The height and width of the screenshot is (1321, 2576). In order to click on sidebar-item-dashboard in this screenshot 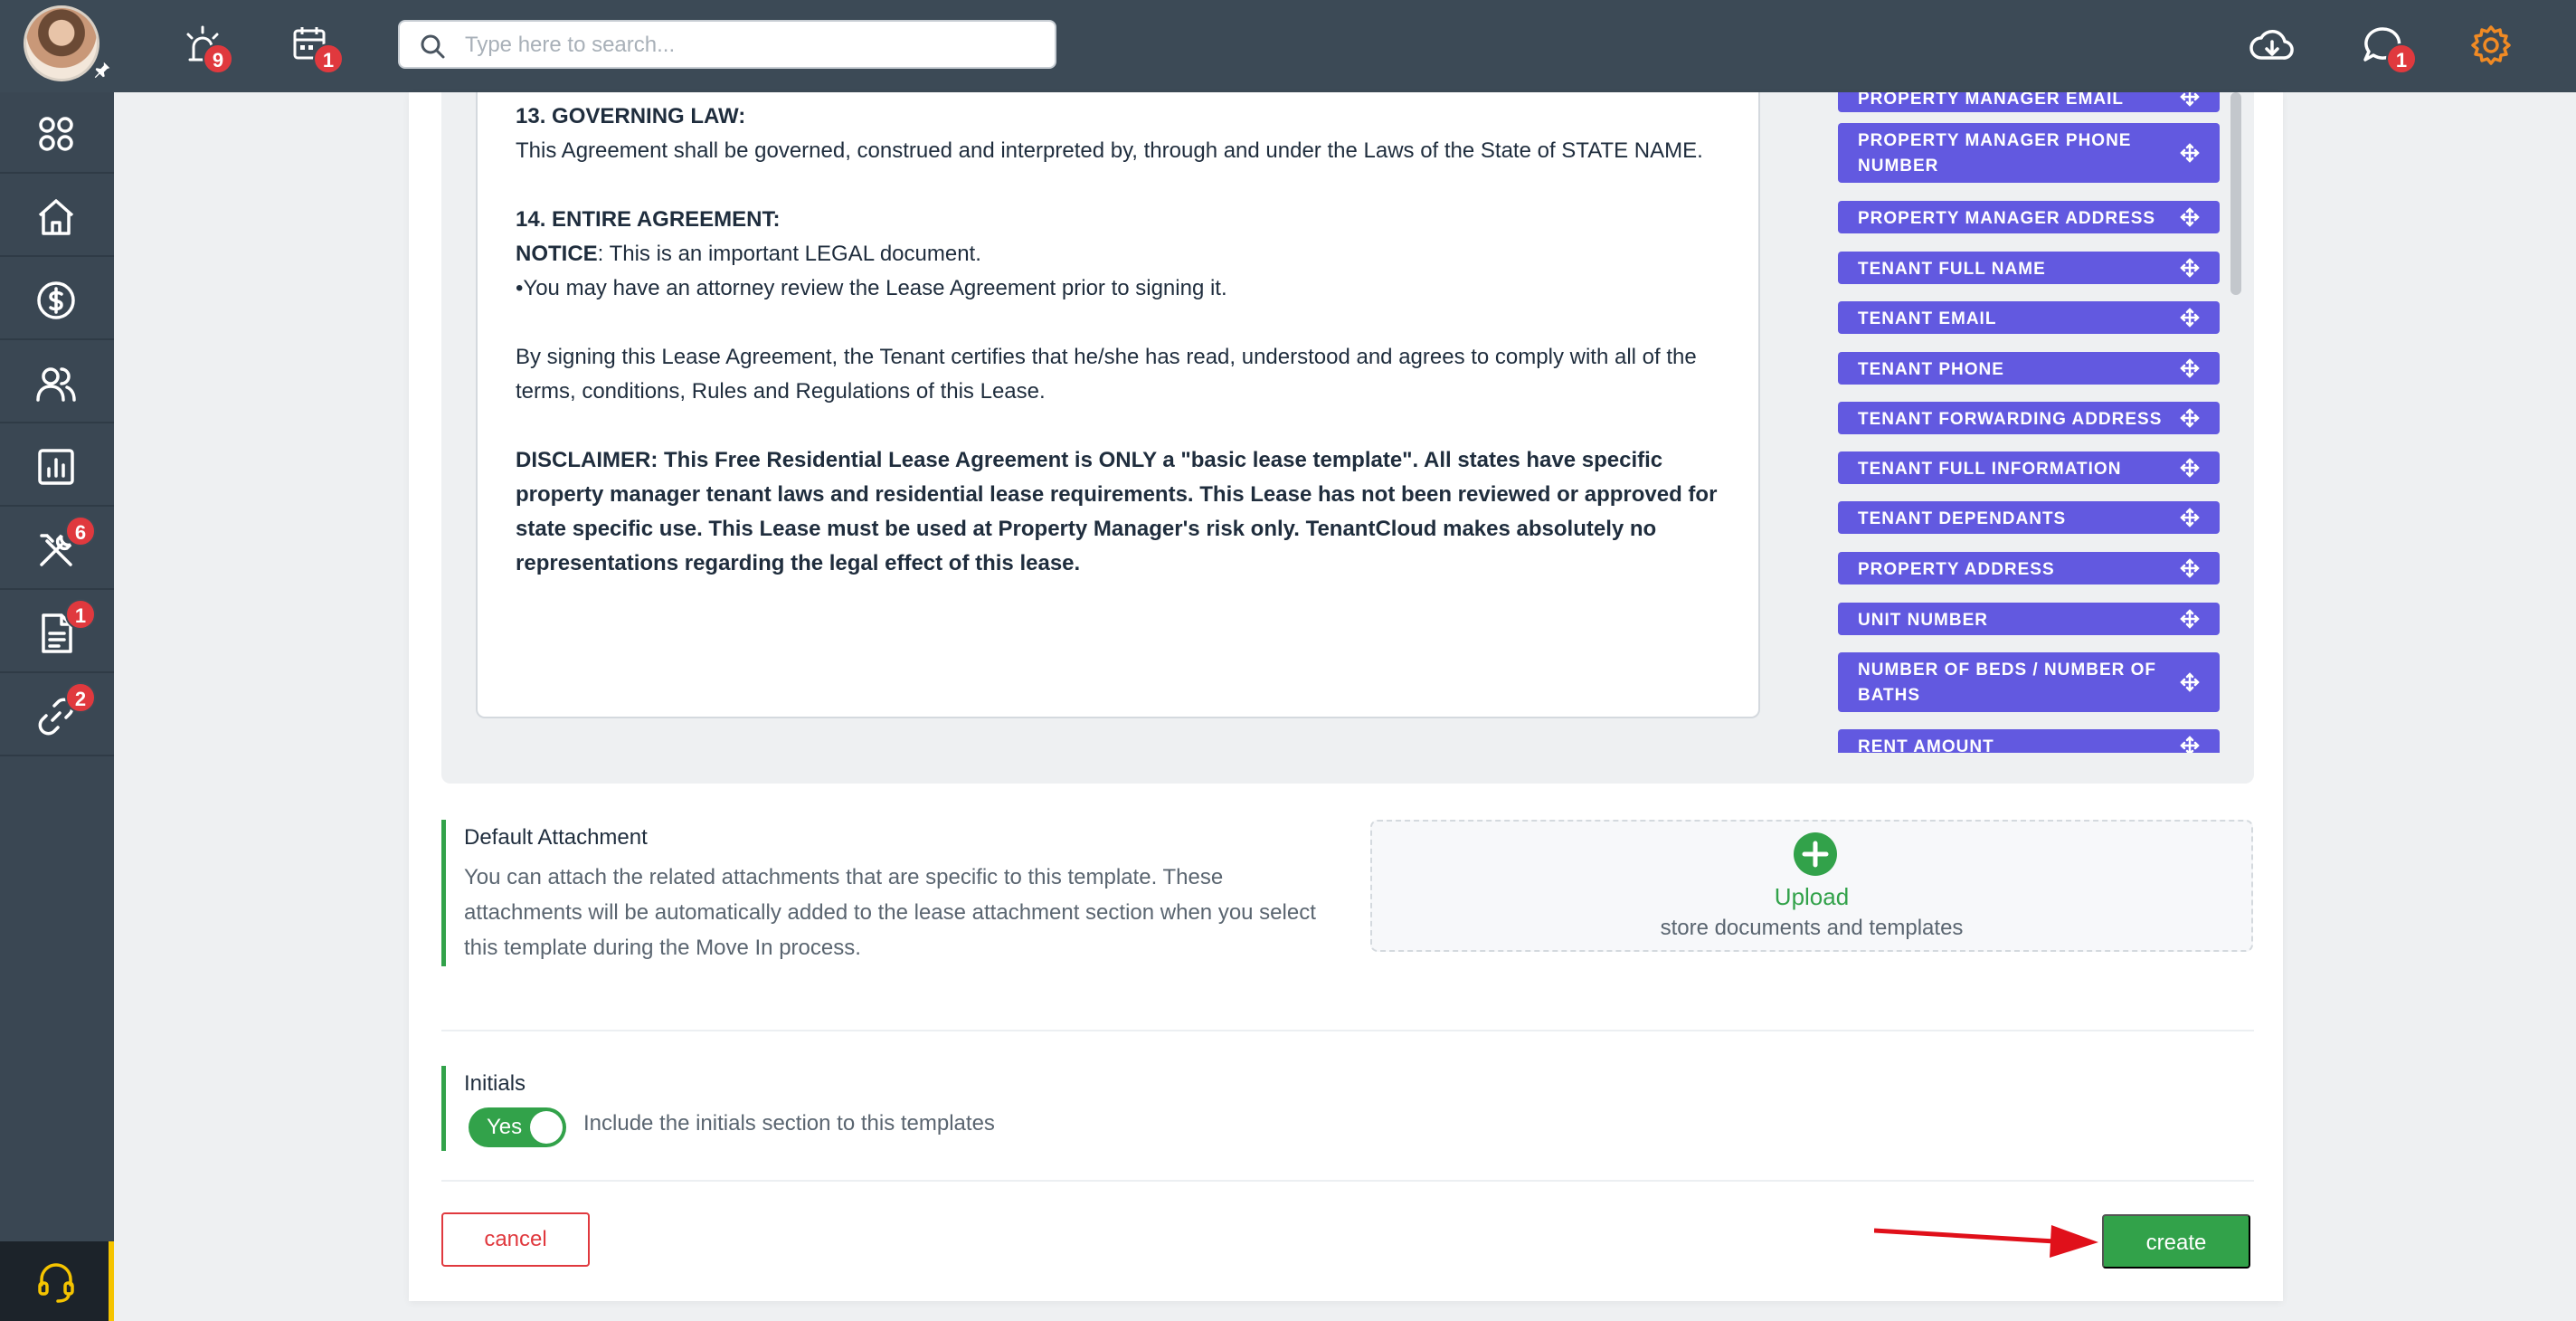, I will do `click(57, 133)`.